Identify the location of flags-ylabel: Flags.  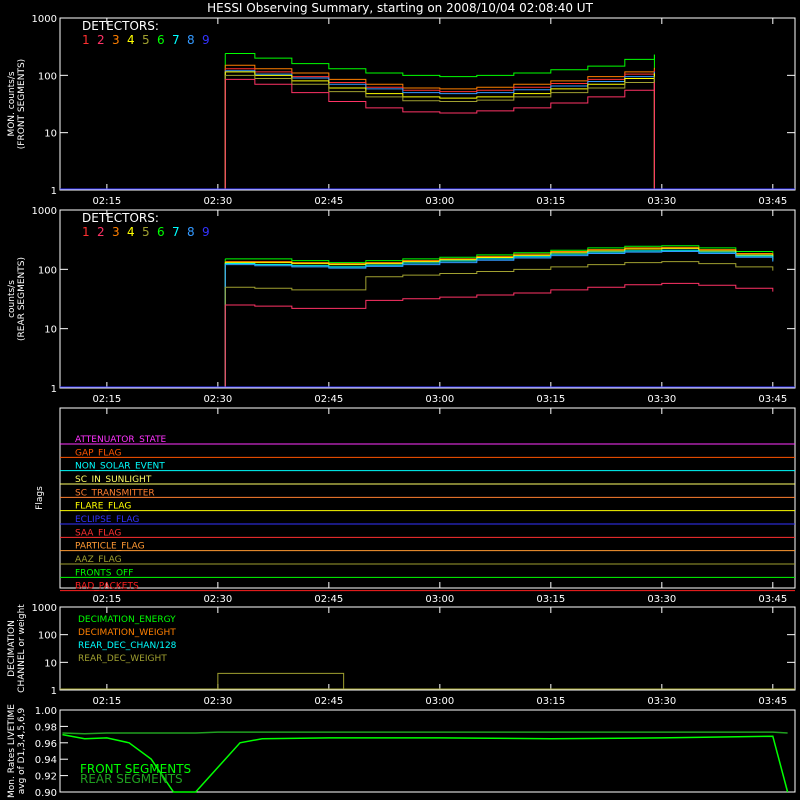
(40, 498).